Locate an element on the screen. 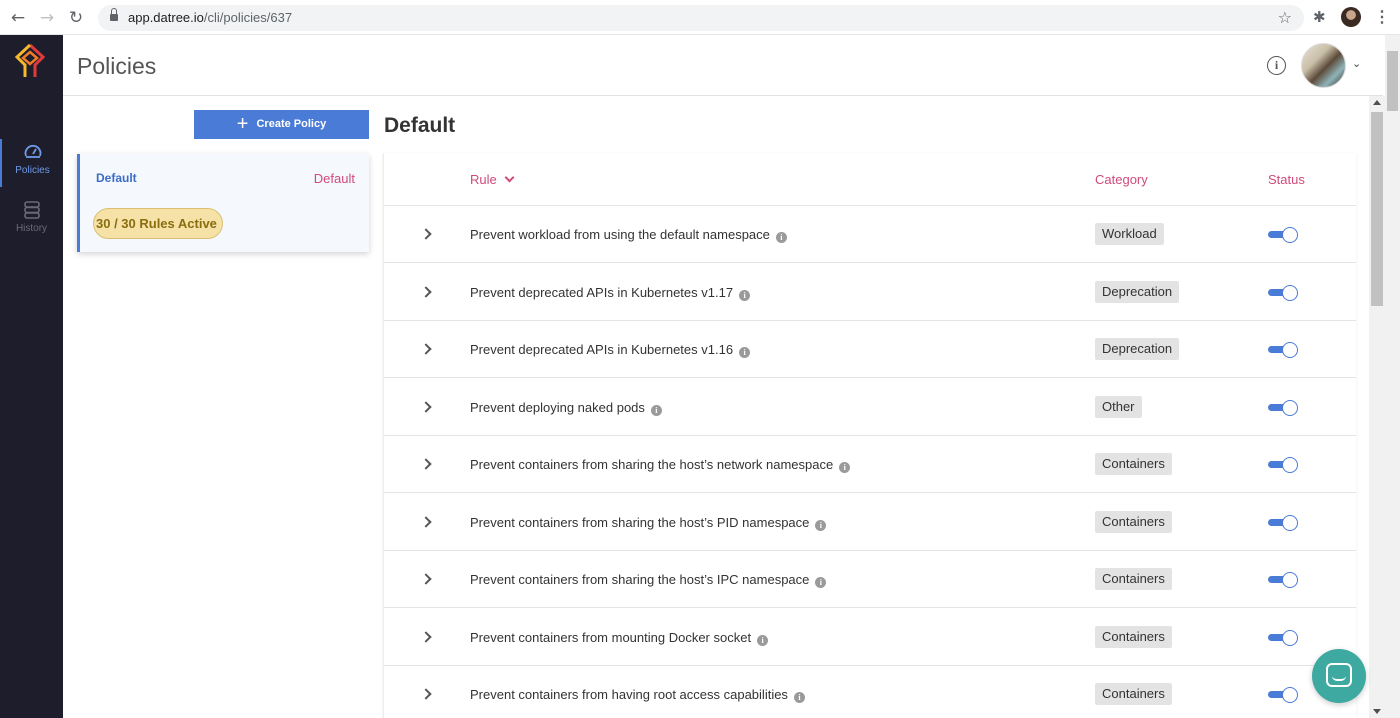 This screenshot has height=718, width=1400. page-title: Policies is located at coordinates (117, 66).